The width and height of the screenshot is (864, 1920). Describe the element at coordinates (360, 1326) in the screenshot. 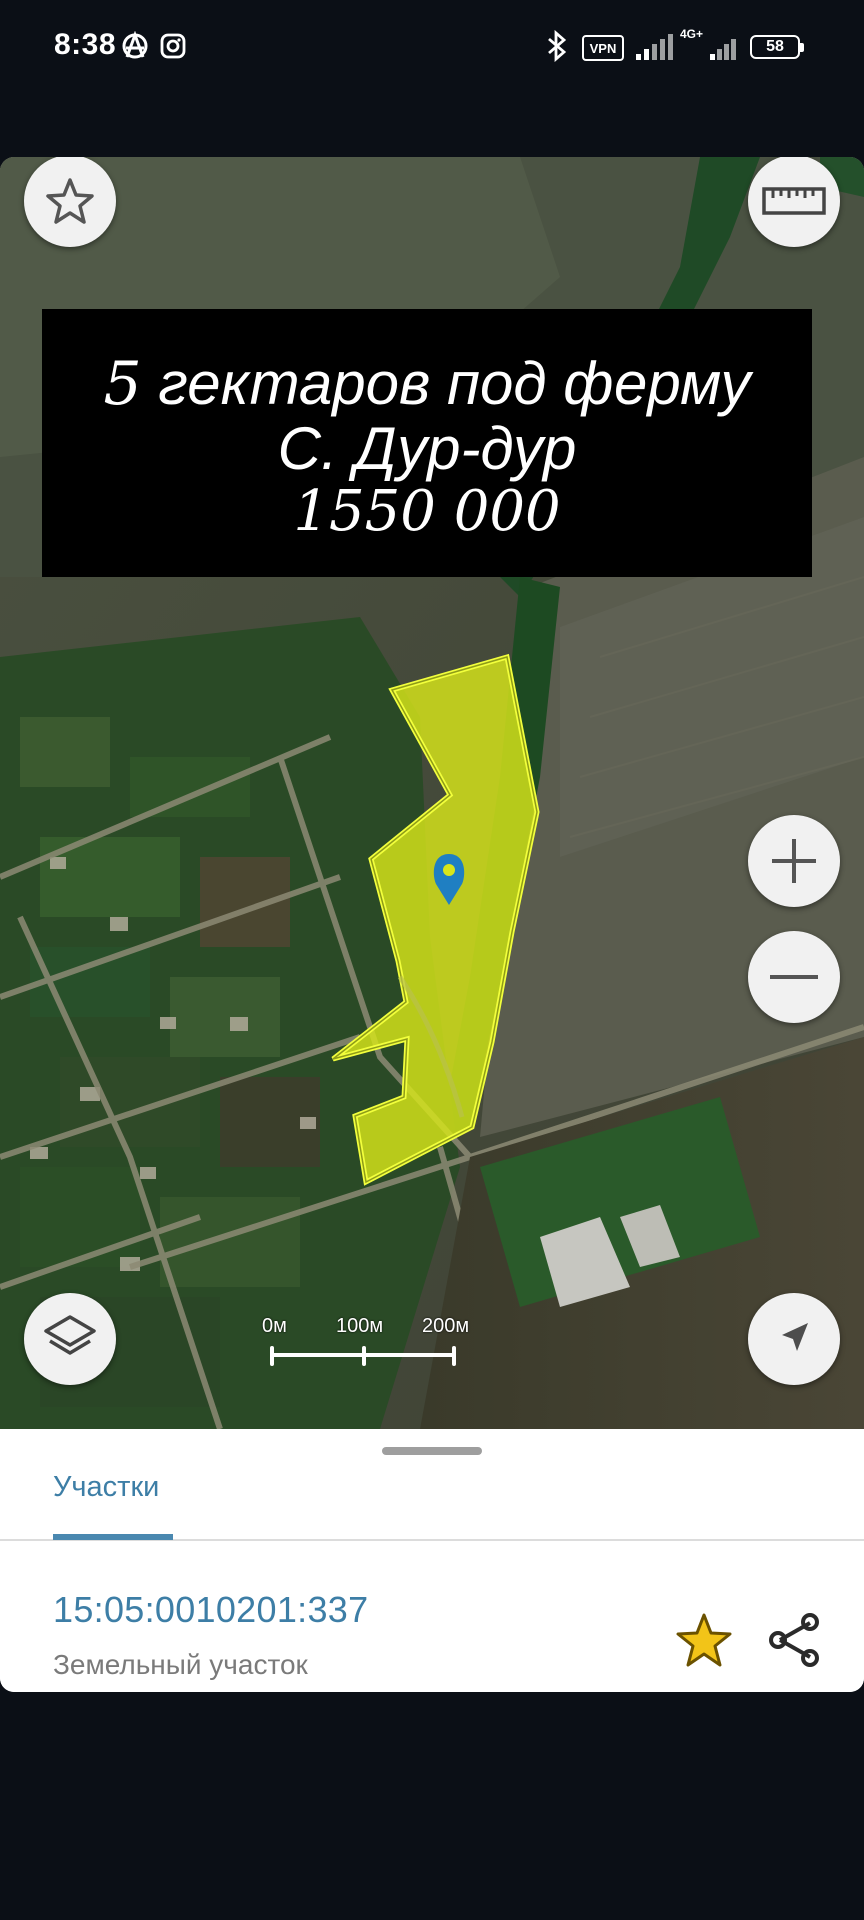

I see `scale-label-100: 100м` at that location.